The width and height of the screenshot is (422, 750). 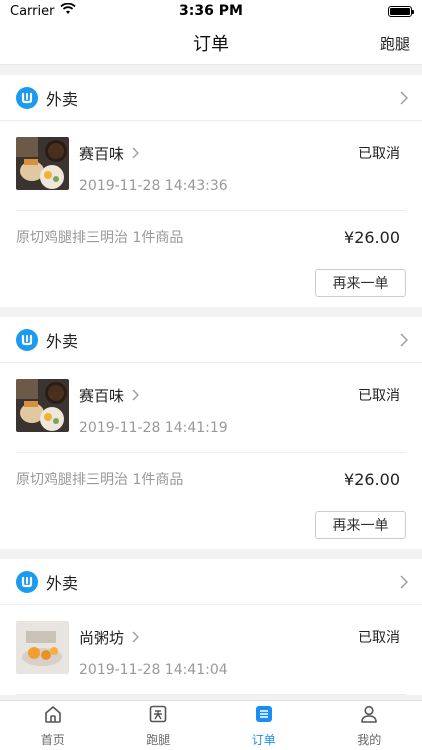 I want to click on navigation-bar: 订单 跑腿, so click(x=211, y=43).